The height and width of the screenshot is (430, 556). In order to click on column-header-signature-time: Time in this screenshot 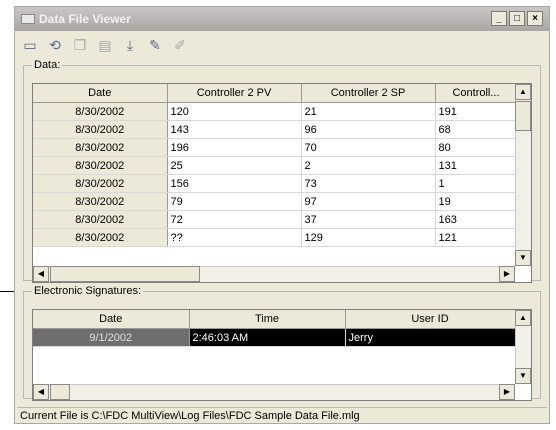, I will do `click(267, 319)`.